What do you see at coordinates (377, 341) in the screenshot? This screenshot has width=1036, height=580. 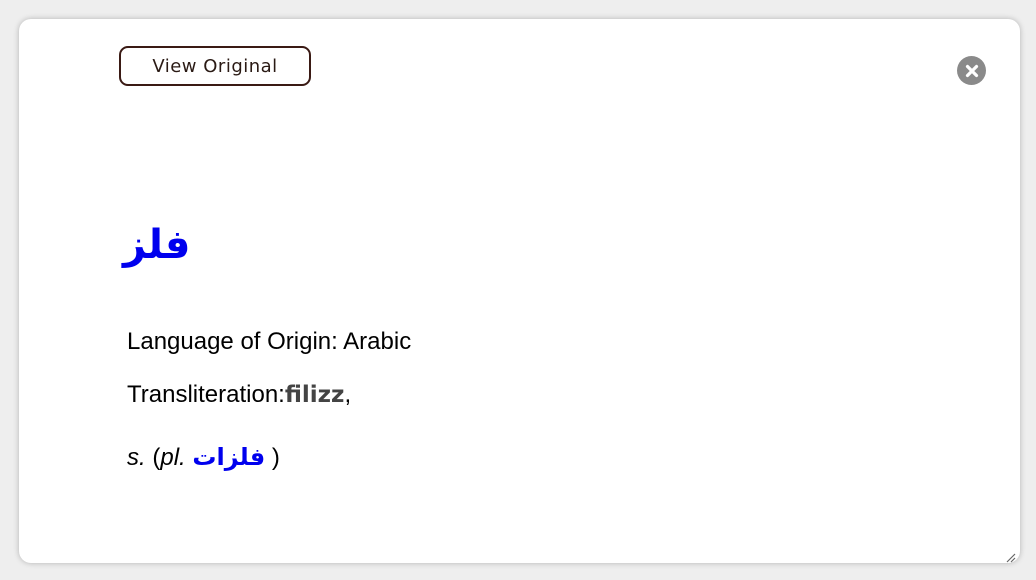 I see `origin-value: Arabic` at bounding box center [377, 341].